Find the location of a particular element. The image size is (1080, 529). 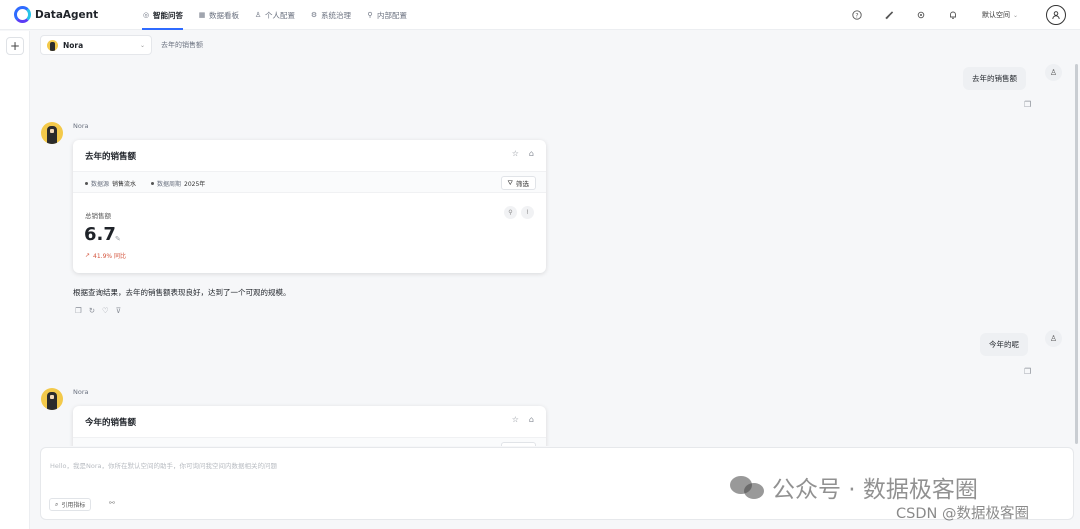

card-meta-row: 数据源 销售流水 数据周期 2025年 ⛛ 筛选 is located at coordinates (309, 182).